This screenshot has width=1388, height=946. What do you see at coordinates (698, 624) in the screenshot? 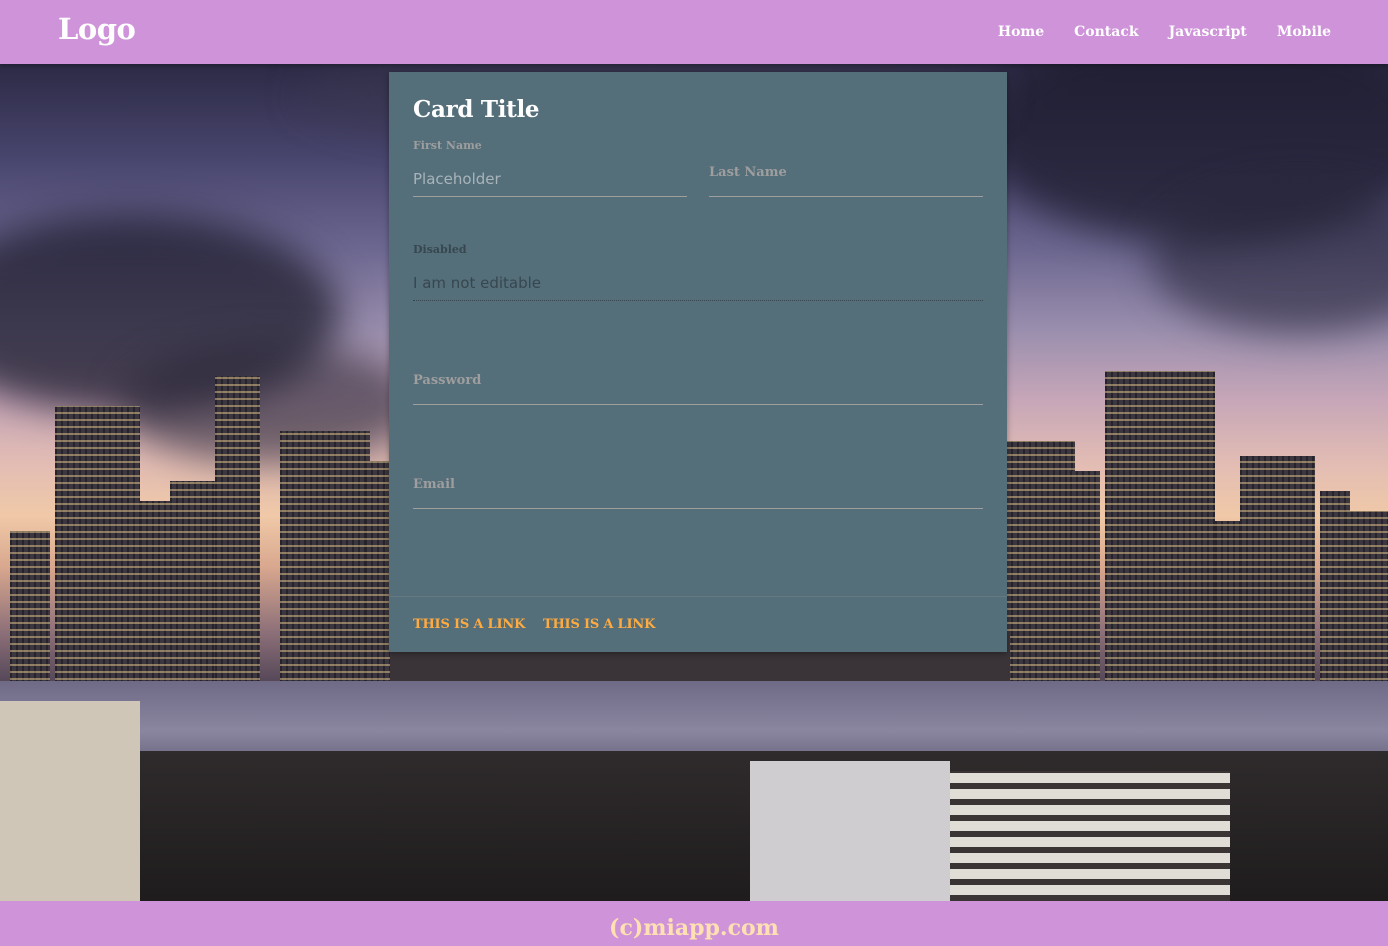
I see `card-actions: This is a link This is a link` at bounding box center [698, 624].